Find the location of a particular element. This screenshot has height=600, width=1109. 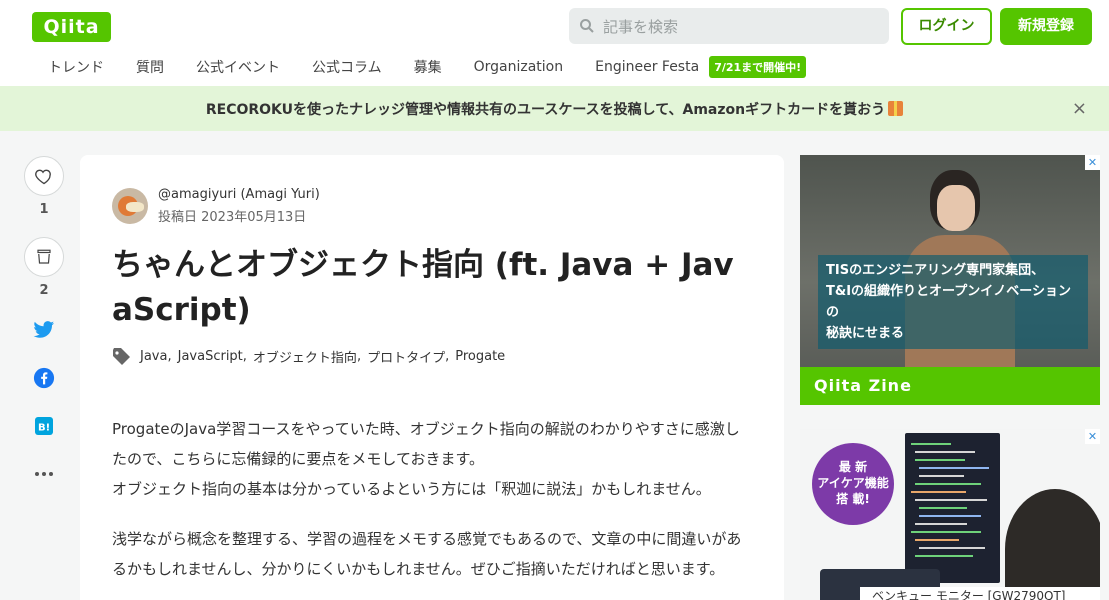

like-count: 1 is located at coordinates (44, 209).